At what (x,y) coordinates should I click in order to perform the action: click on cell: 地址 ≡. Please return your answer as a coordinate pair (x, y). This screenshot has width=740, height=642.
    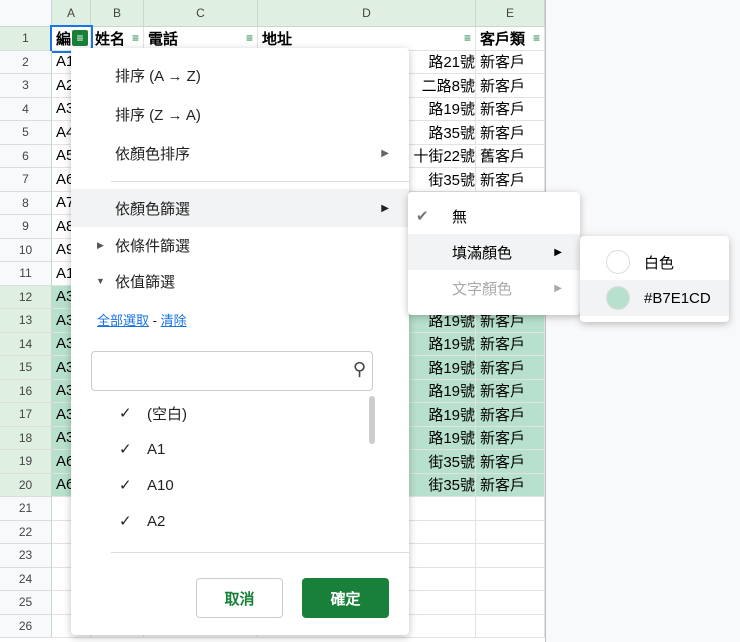
    Looking at the image, I should click on (367, 39).